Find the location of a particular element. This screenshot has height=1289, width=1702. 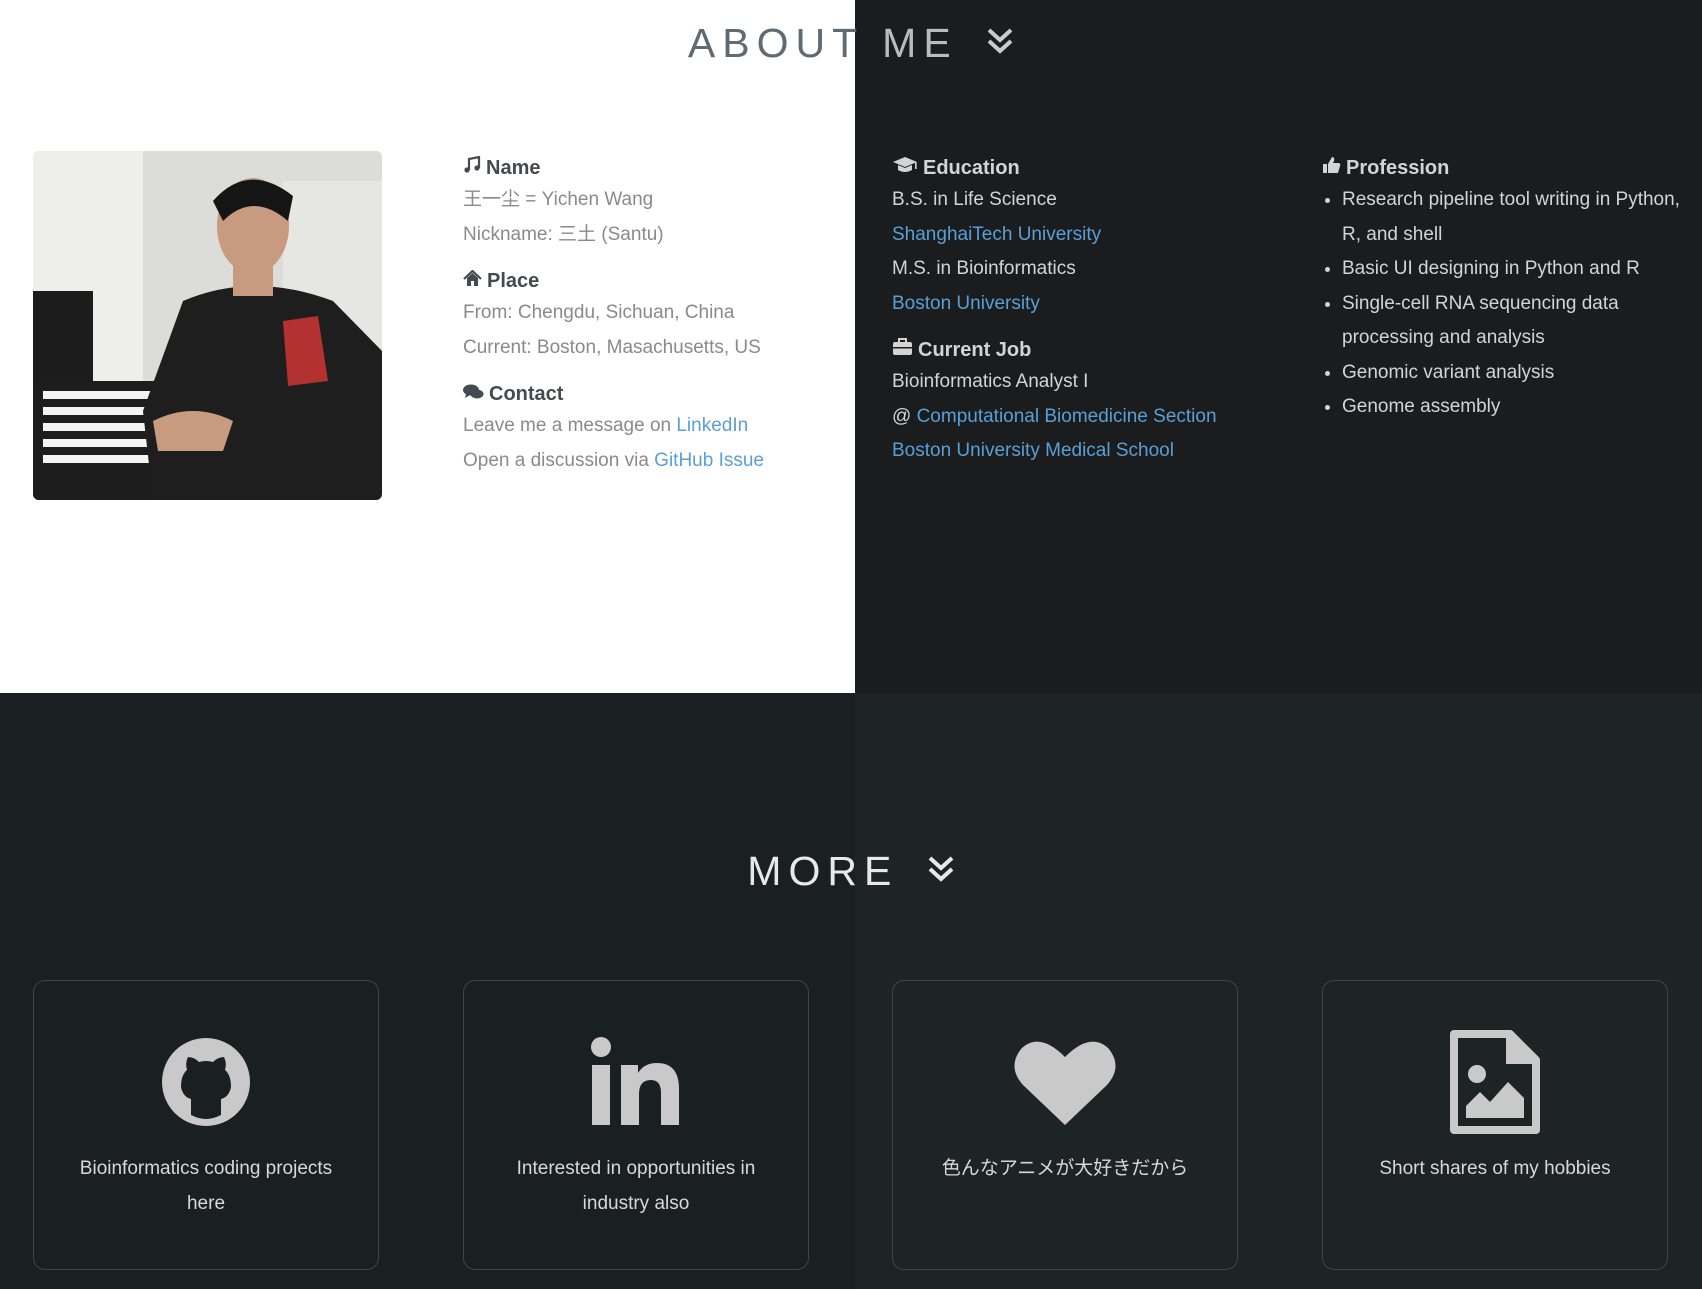

anime-card: 色んなアニメが大好きだから is located at coordinates (1065, 1125).